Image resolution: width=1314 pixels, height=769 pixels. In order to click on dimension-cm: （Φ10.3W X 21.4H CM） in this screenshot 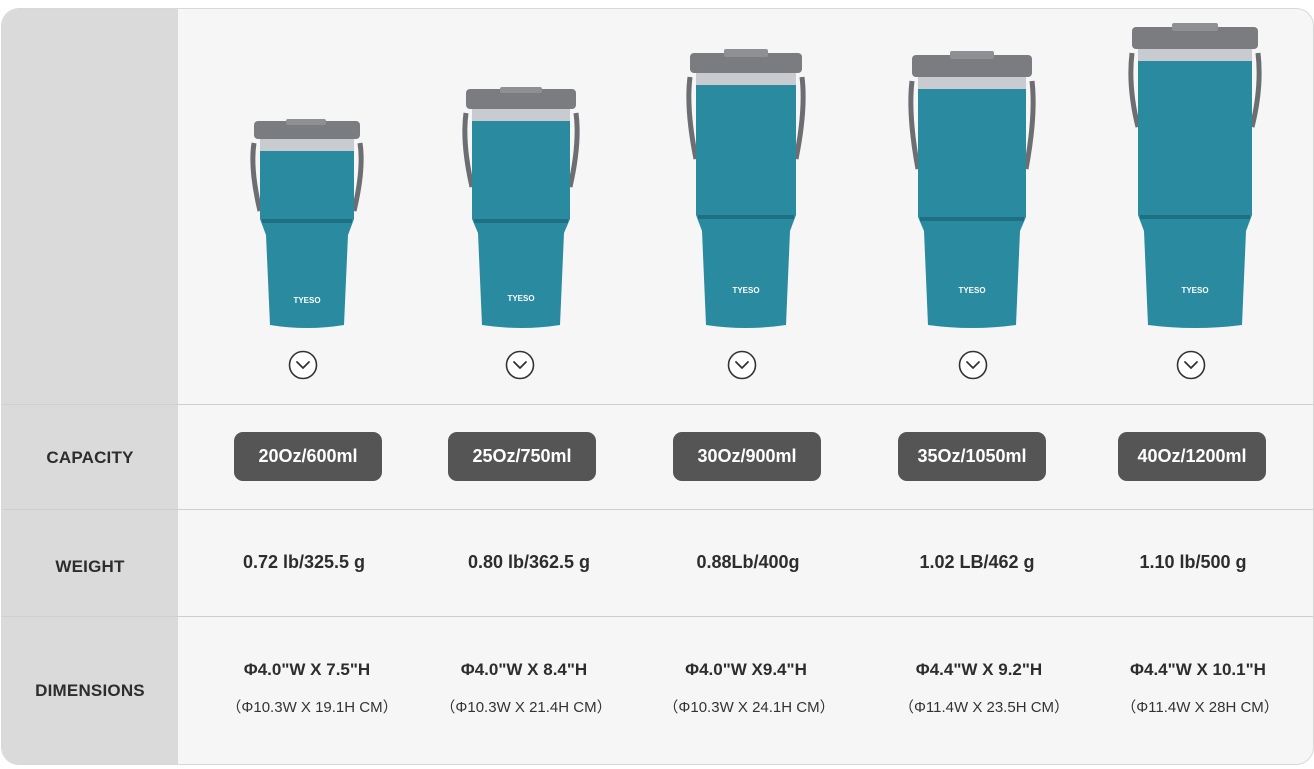, I will do `click(526, 707)`.